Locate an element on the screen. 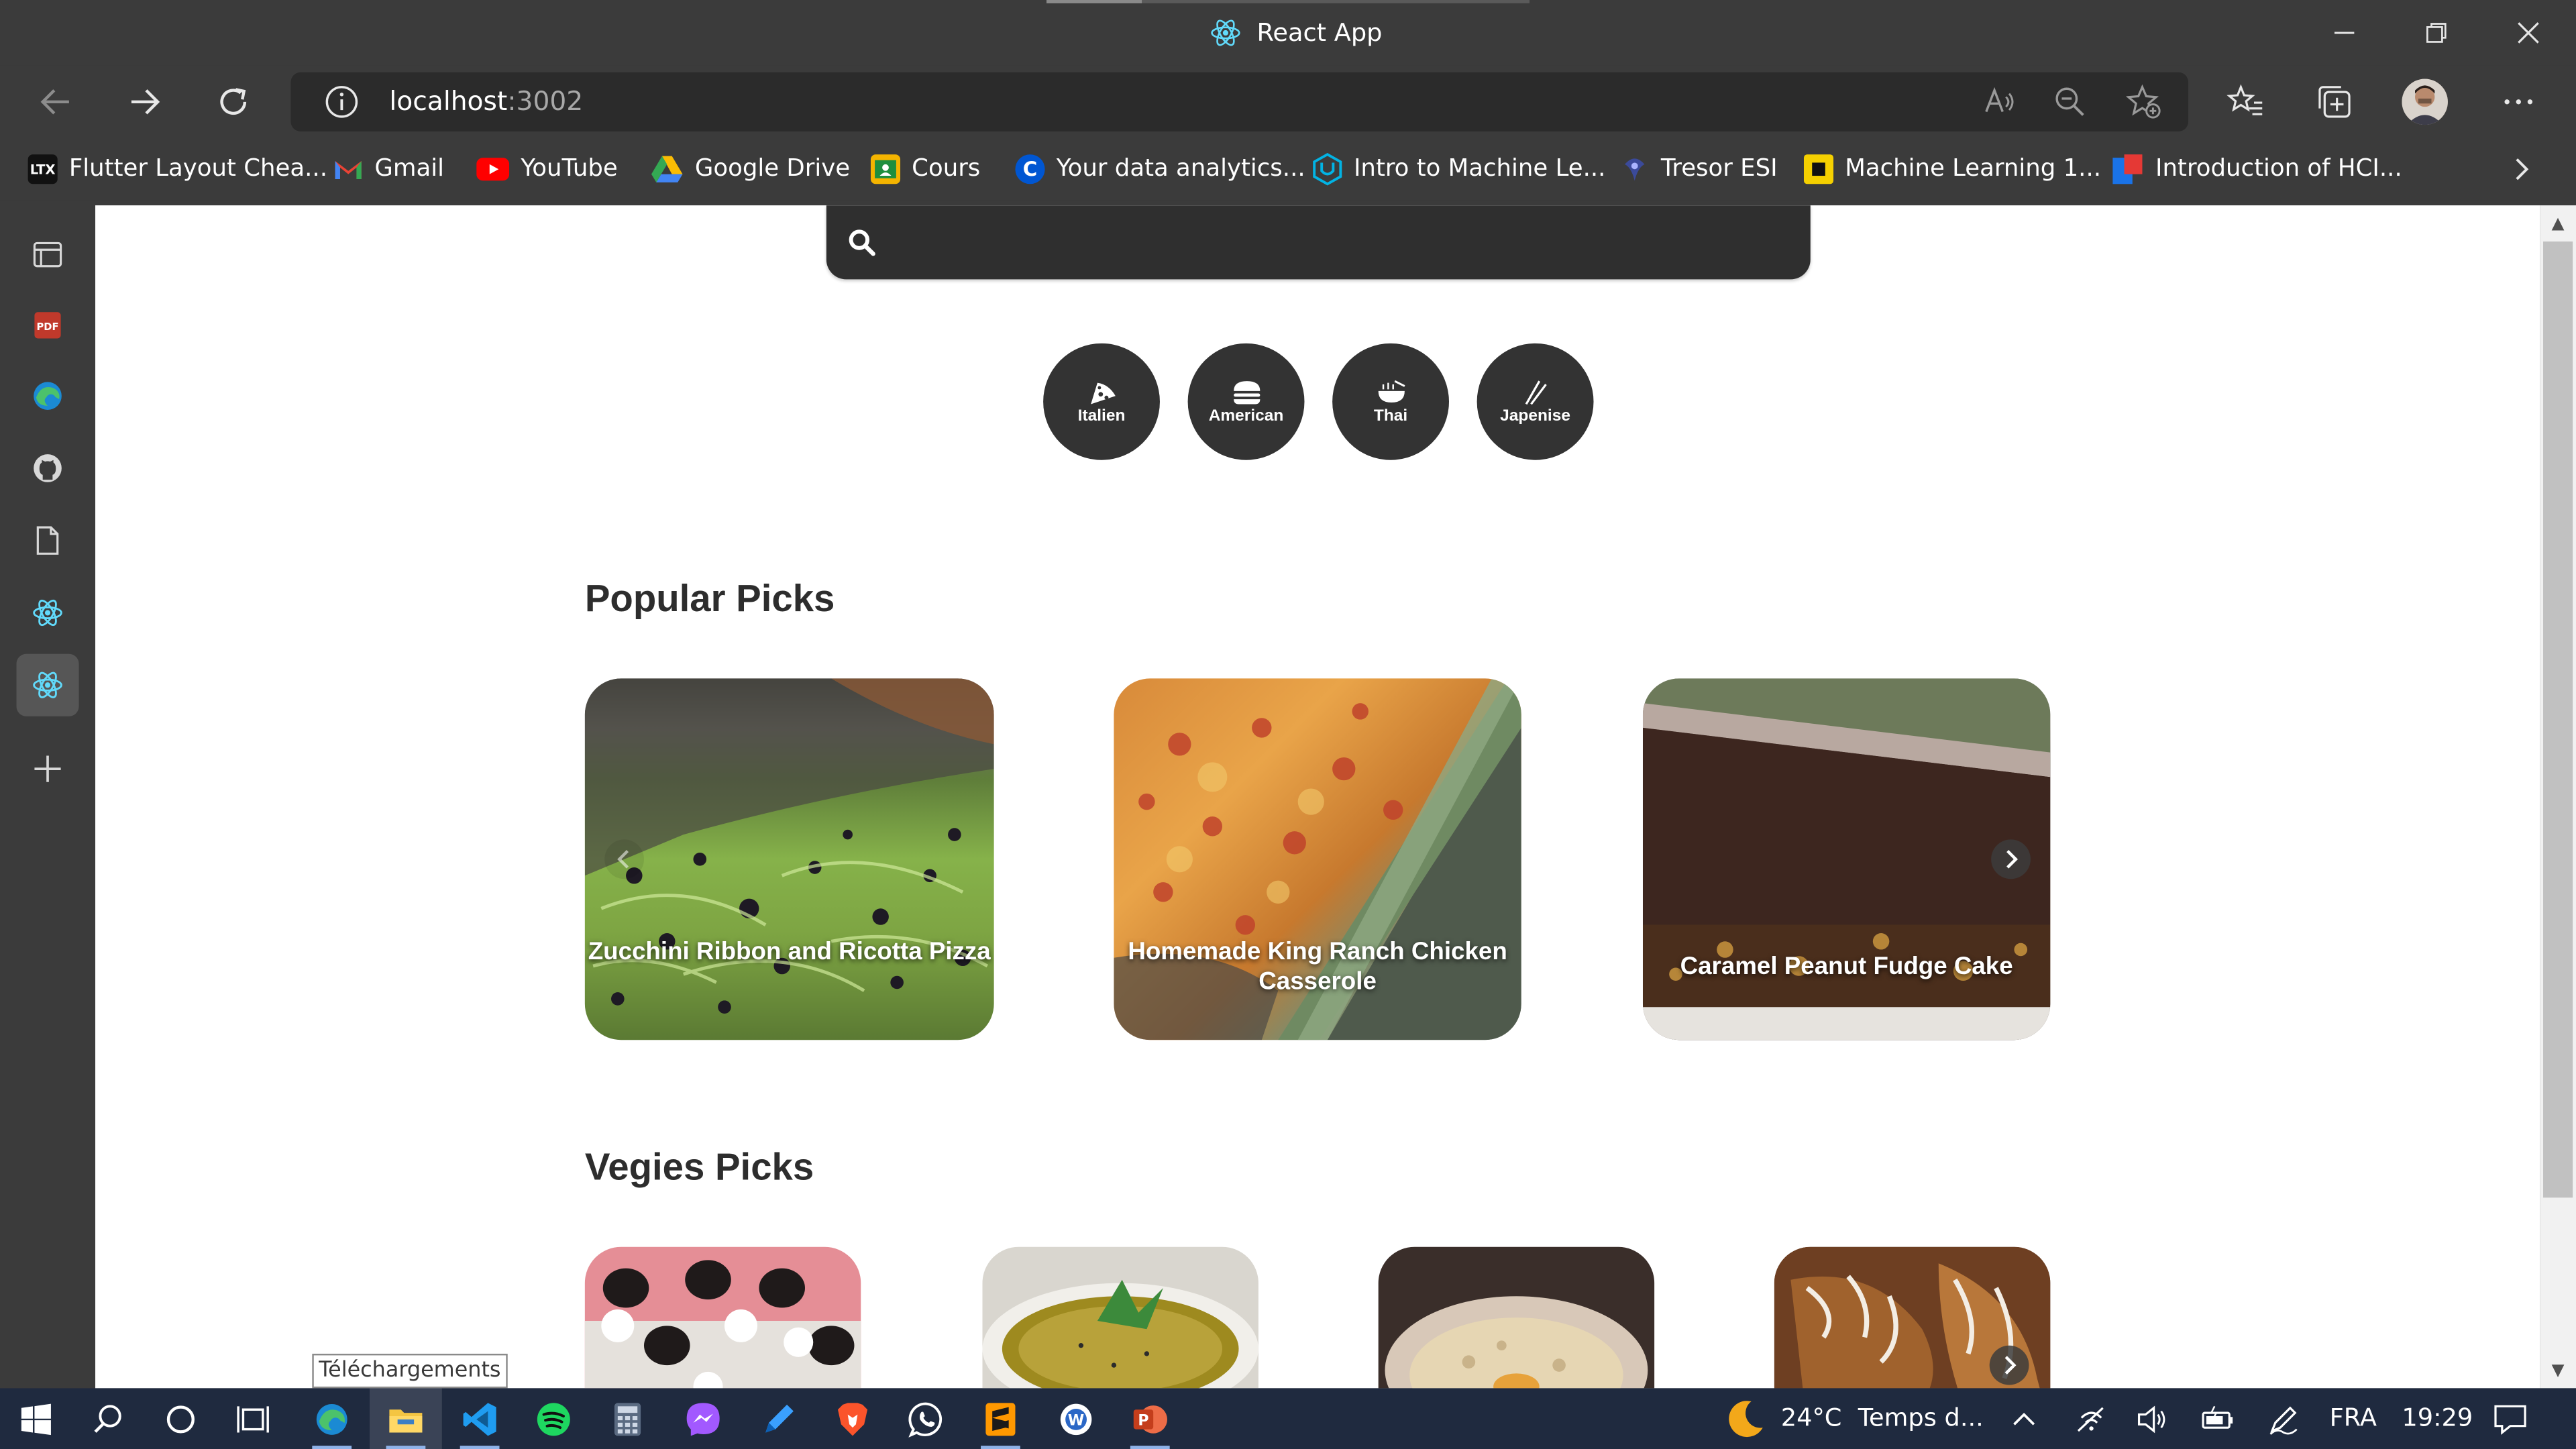  carousel-prev-button is located at coordinates (624, 859).